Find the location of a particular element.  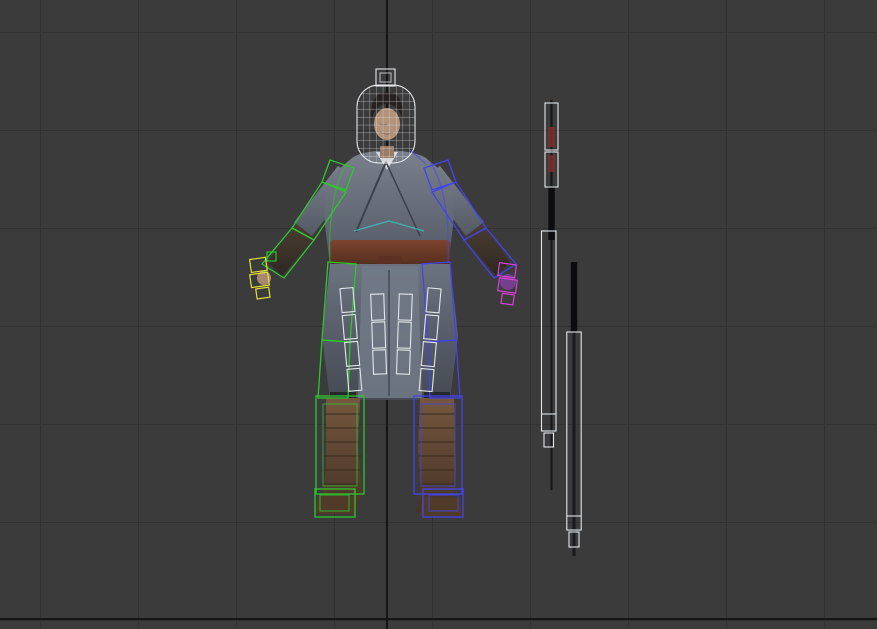

head-top-bone-box is located at coordinates (385, 77).